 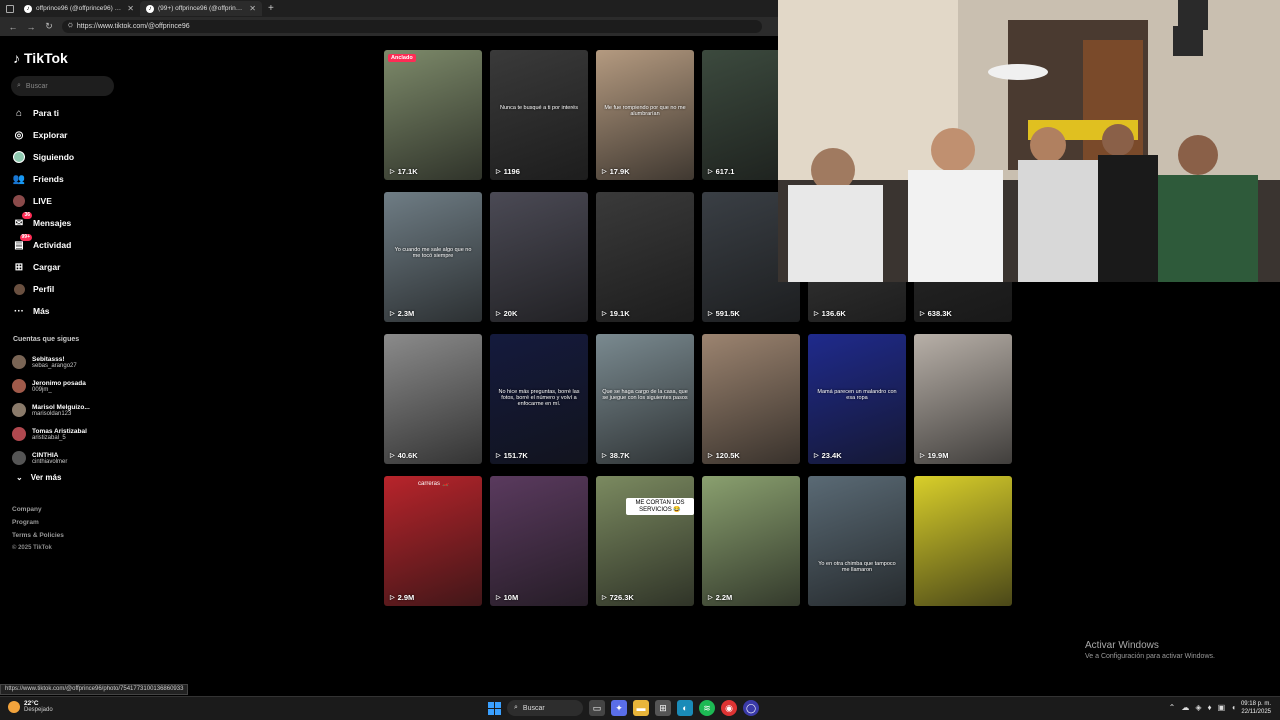 I want to click on video-tile: carreras 🏎️ ▷ 2.9M, so click(x=433, y=541).